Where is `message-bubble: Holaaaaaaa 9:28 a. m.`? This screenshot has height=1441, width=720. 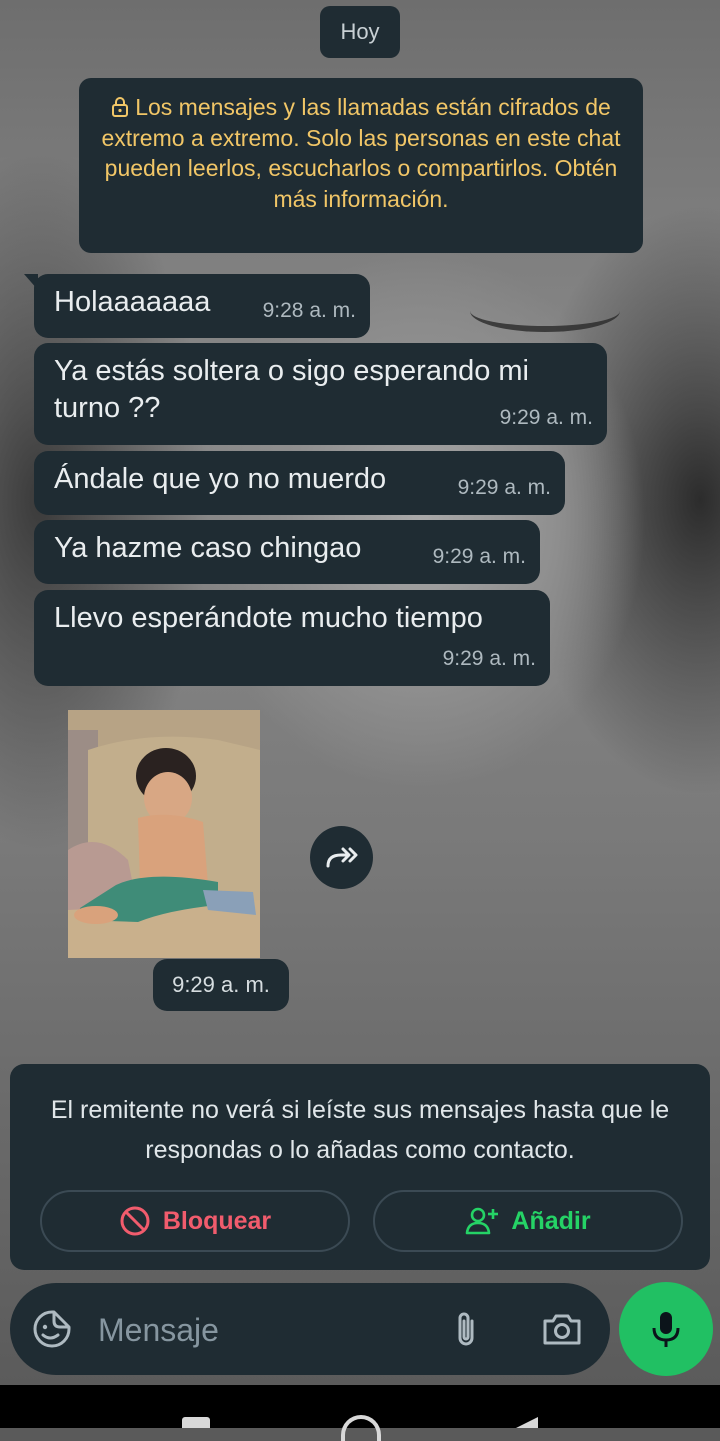
message-bubble: Holaaaaaaa 9:28 a. m. is located at coordinates (202, 306).